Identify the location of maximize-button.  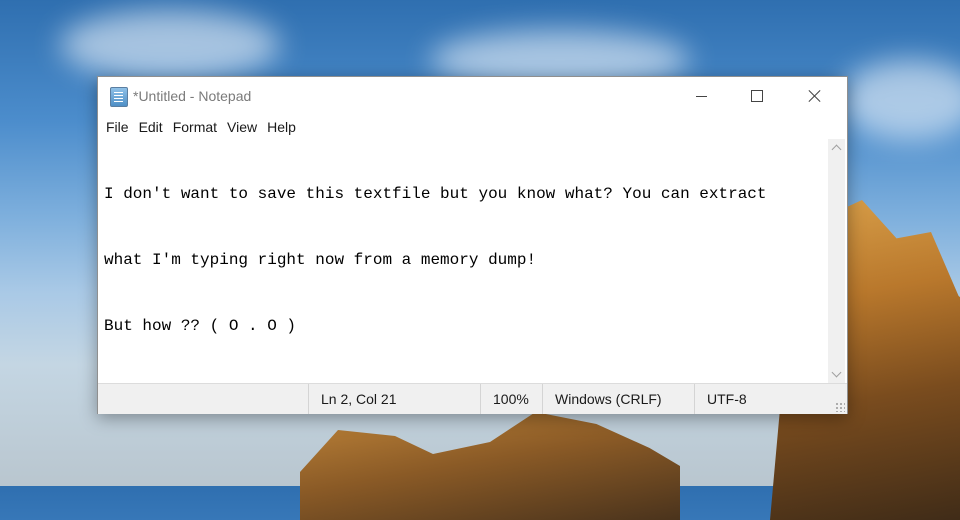
(757, 96).